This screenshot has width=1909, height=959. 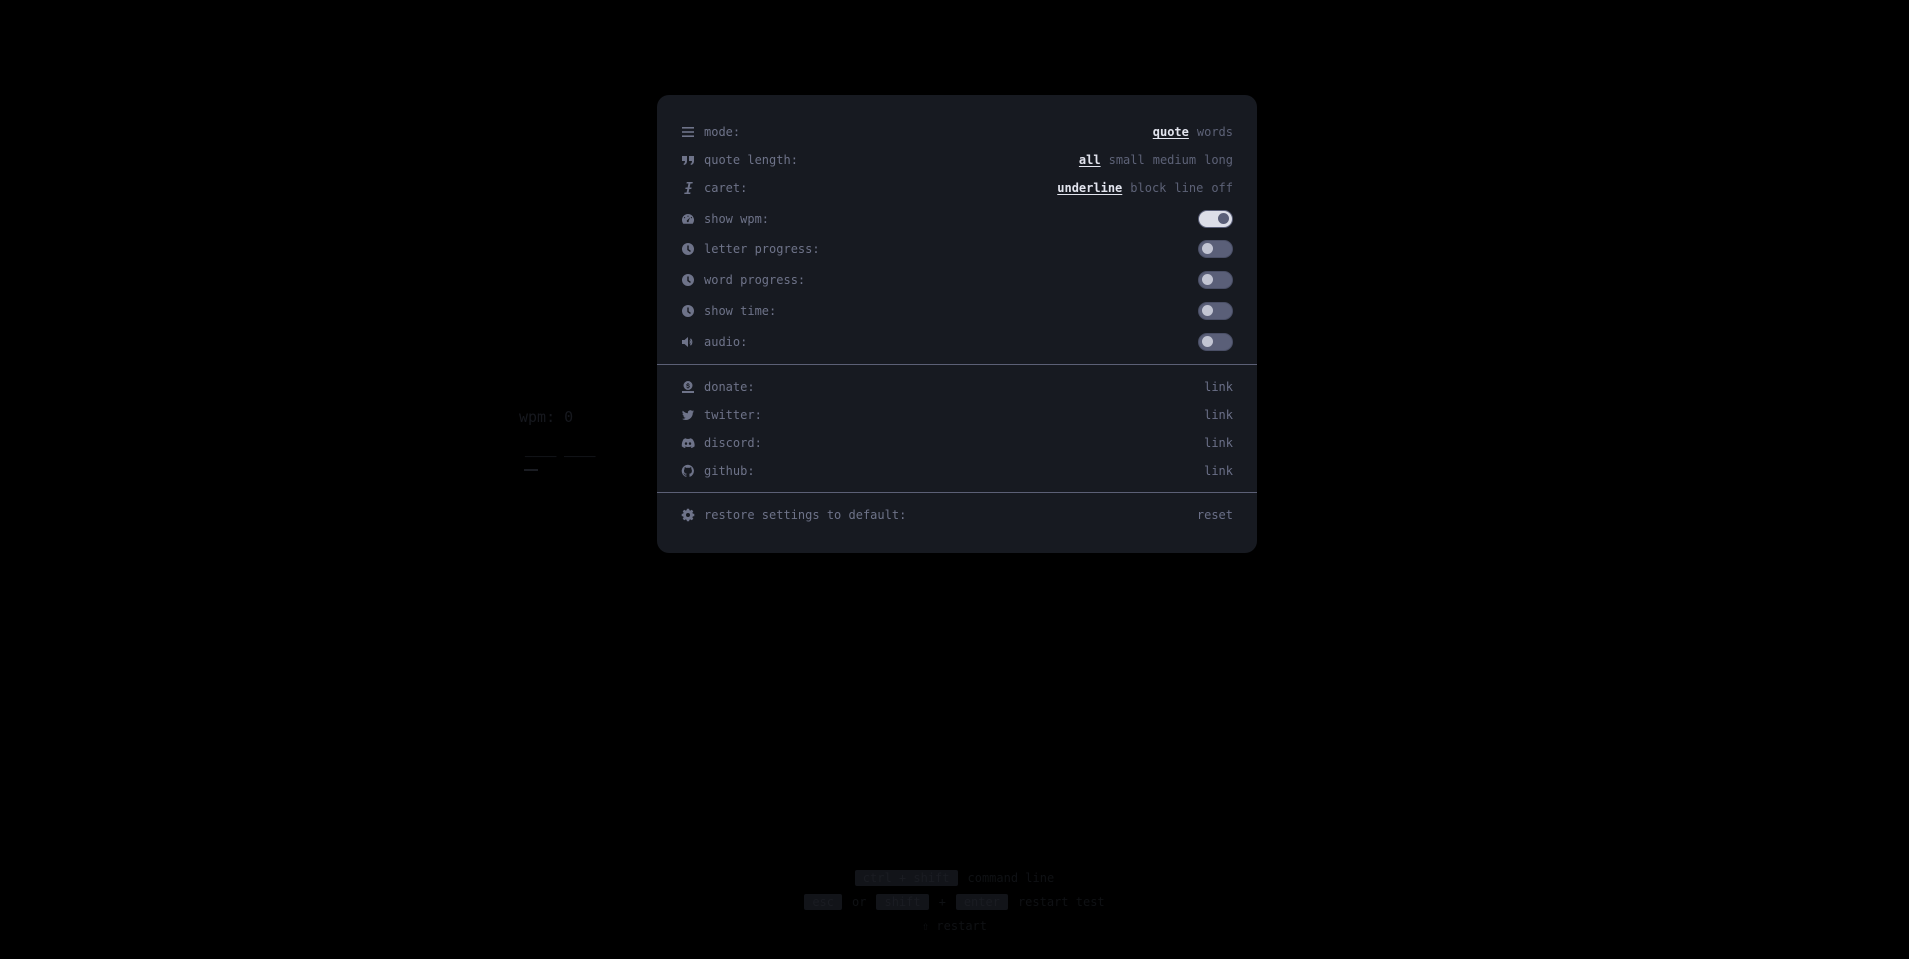 What do you see at coordinates (823, 902) in the screenshot?
I see `hint-key: esc` at bounding box center [823, 902].